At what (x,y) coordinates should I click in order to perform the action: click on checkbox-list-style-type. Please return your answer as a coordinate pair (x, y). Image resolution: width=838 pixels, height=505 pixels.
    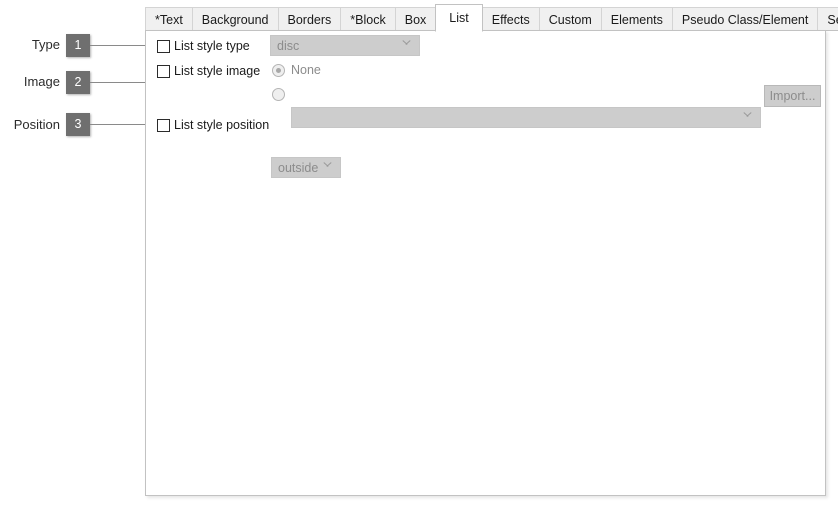
    Looking at the image, I should click on (163, 46).